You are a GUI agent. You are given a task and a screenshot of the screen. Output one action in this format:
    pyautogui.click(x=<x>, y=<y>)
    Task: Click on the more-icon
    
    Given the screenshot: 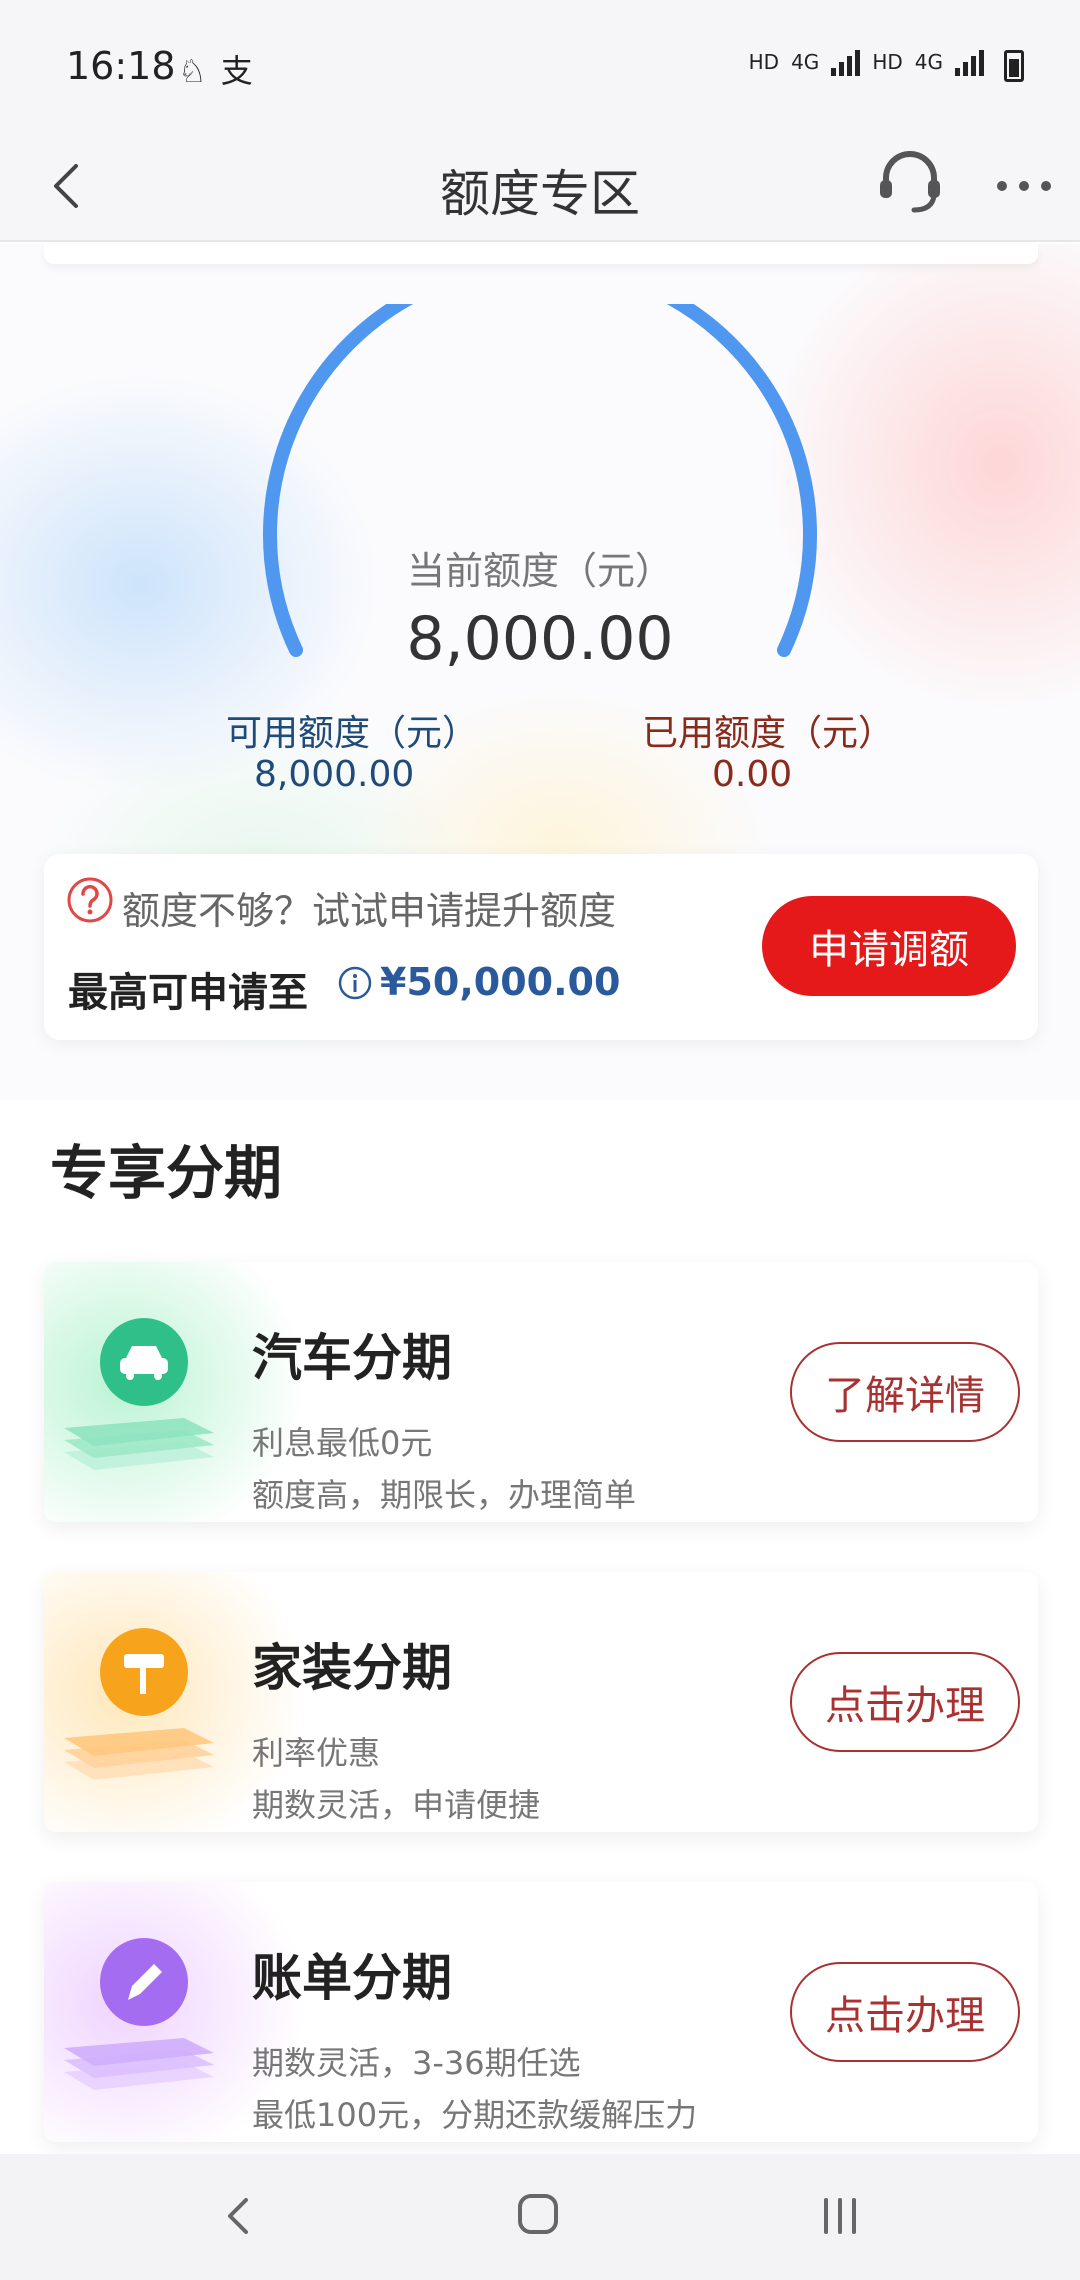 What is the action you would take?
    pyautogui.click(x=1024, y=186)
    